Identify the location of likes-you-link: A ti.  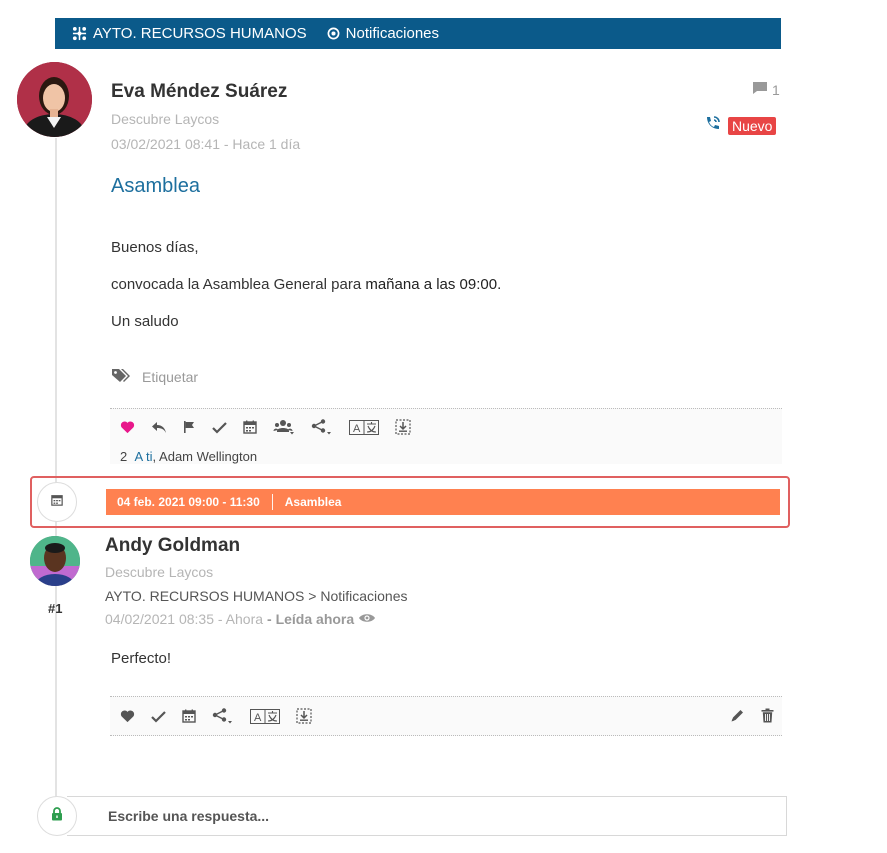
(143, 456).